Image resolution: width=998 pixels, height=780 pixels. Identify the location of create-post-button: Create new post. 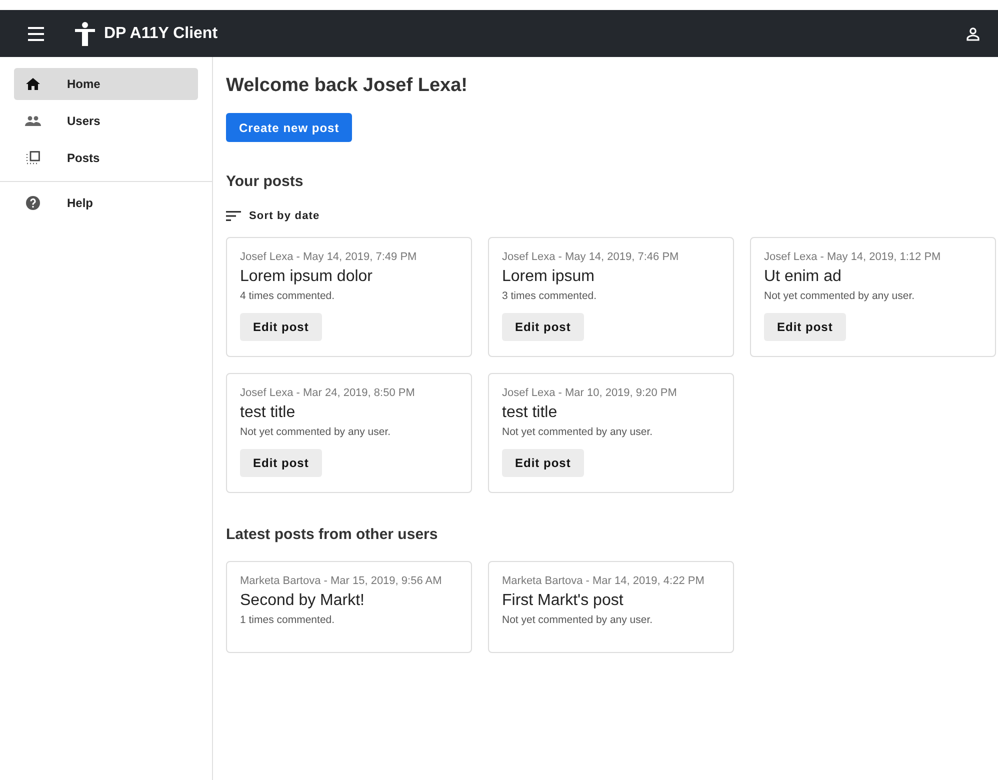
(289, 127).